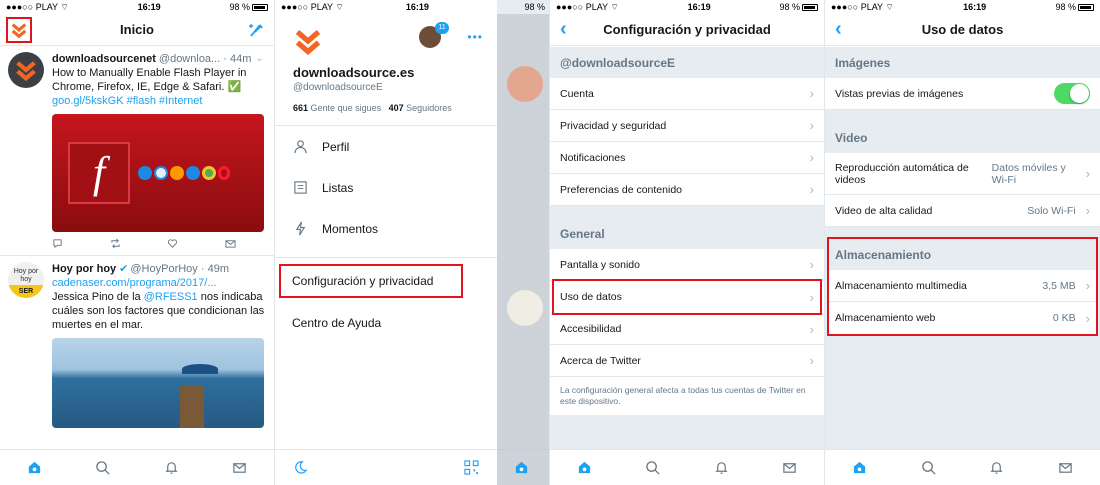  Describe the element at coordinates (687, 158) in the screenshot. I see `settings-row-notifications: Notificaciones ›` at that location.